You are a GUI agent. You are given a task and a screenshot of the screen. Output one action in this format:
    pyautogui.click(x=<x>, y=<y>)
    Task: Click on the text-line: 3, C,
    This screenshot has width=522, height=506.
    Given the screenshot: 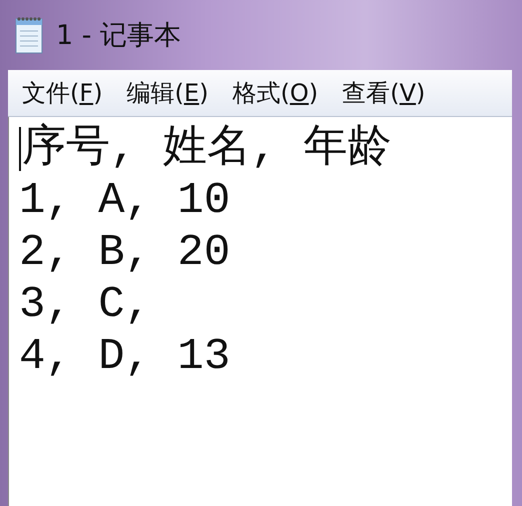 What is the action you would take?
    pyautogui.click(x=85, y=305)
    